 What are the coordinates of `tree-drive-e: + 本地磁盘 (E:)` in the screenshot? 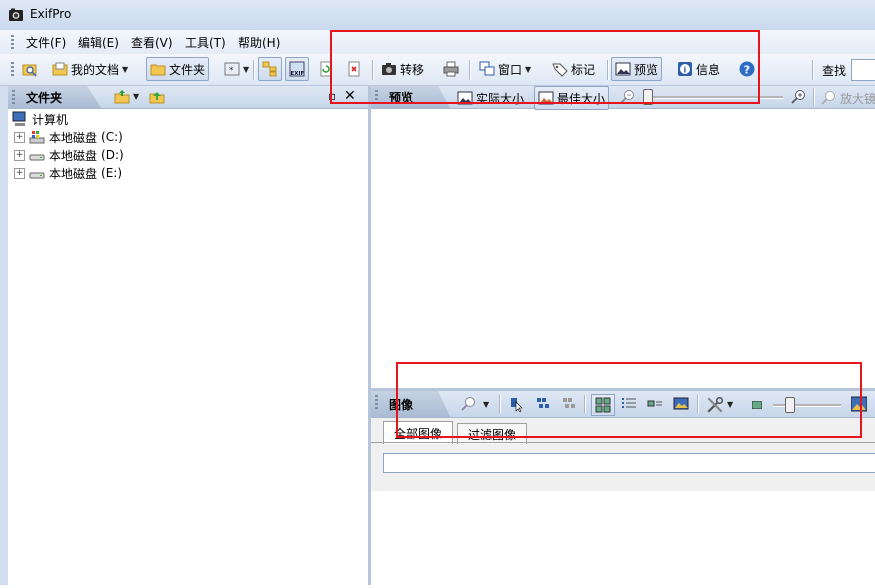 It's located at (68, 173).